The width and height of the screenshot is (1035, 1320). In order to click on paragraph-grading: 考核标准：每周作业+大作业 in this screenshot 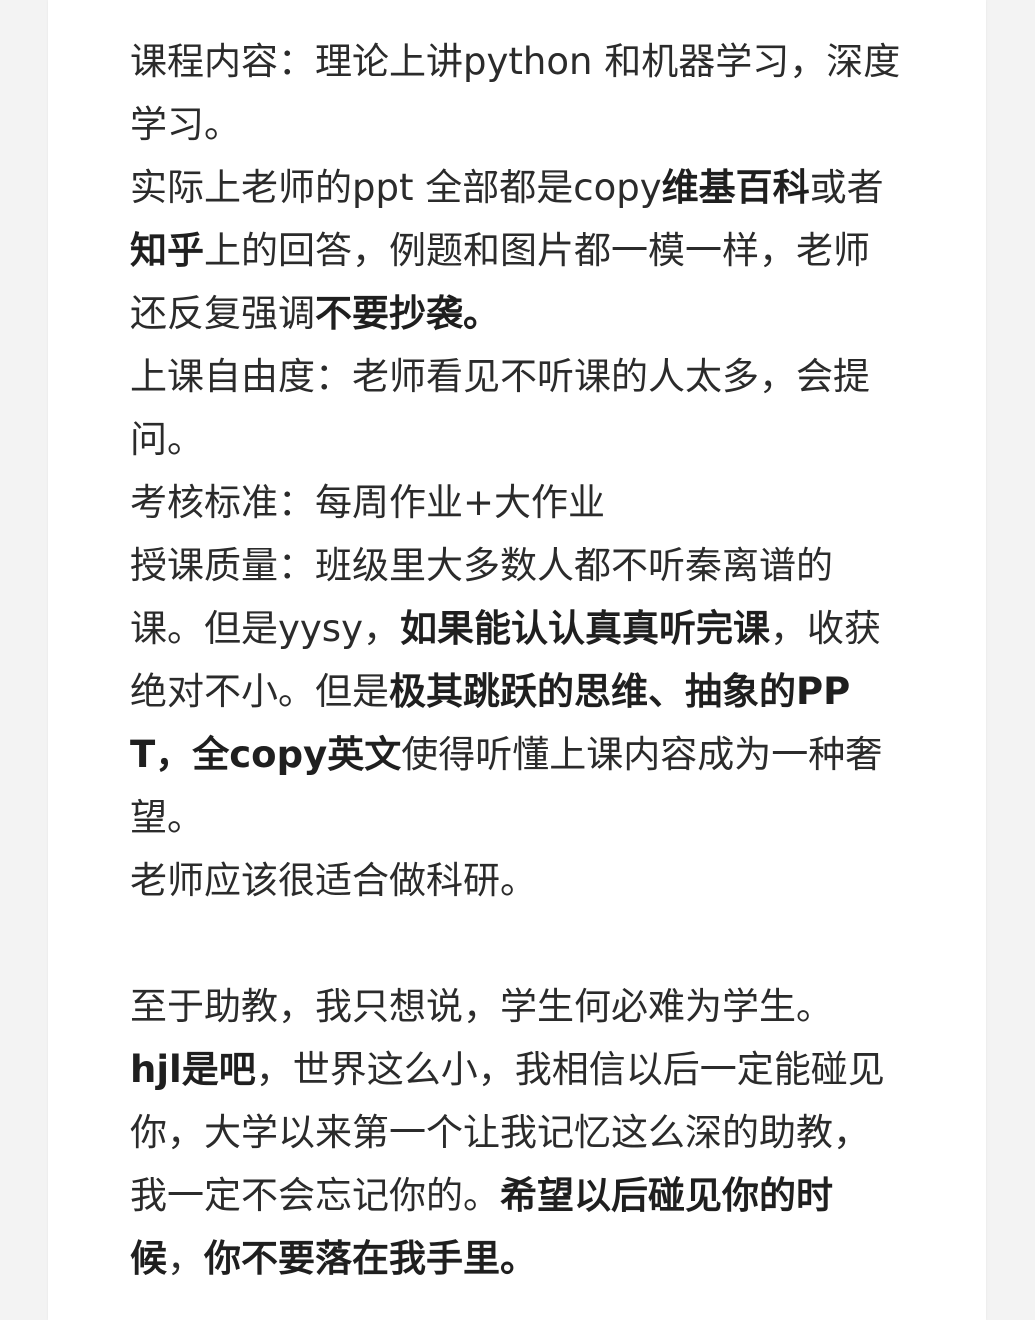, I will do `click(517, 502)`.